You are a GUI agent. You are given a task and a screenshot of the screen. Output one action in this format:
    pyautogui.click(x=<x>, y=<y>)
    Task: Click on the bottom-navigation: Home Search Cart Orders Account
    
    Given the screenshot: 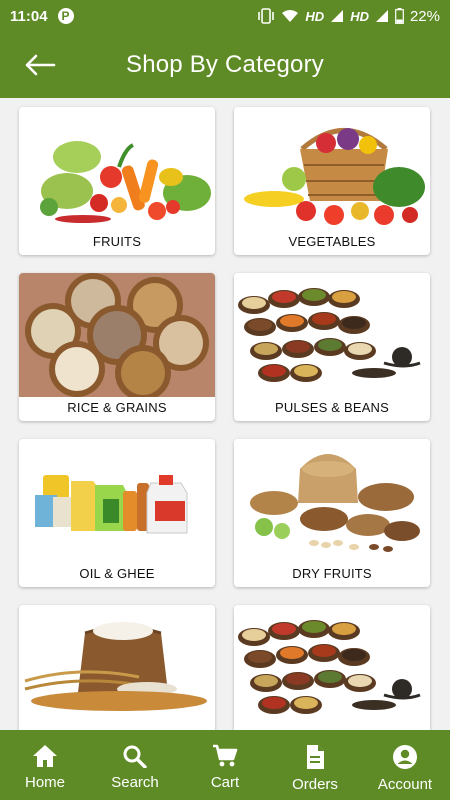 What is the action you would take?
    pyautogui.click(x=225, y=765)
    